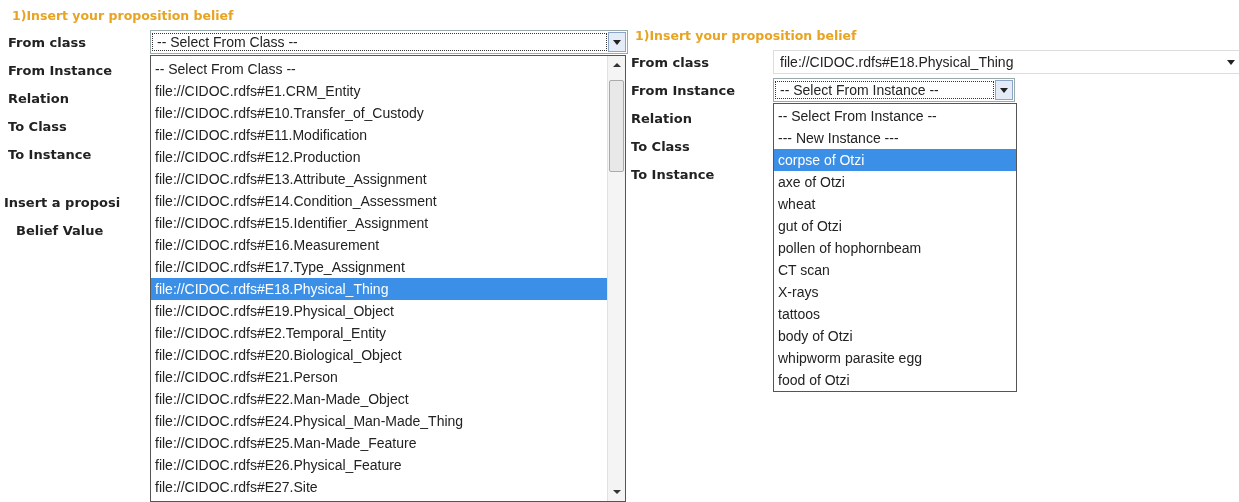 This screenshot has height=502, width=1239. Describe the element at coordinates (389, 42) in the screenshot. I see `class-select: -- Select From Class --` at that location.